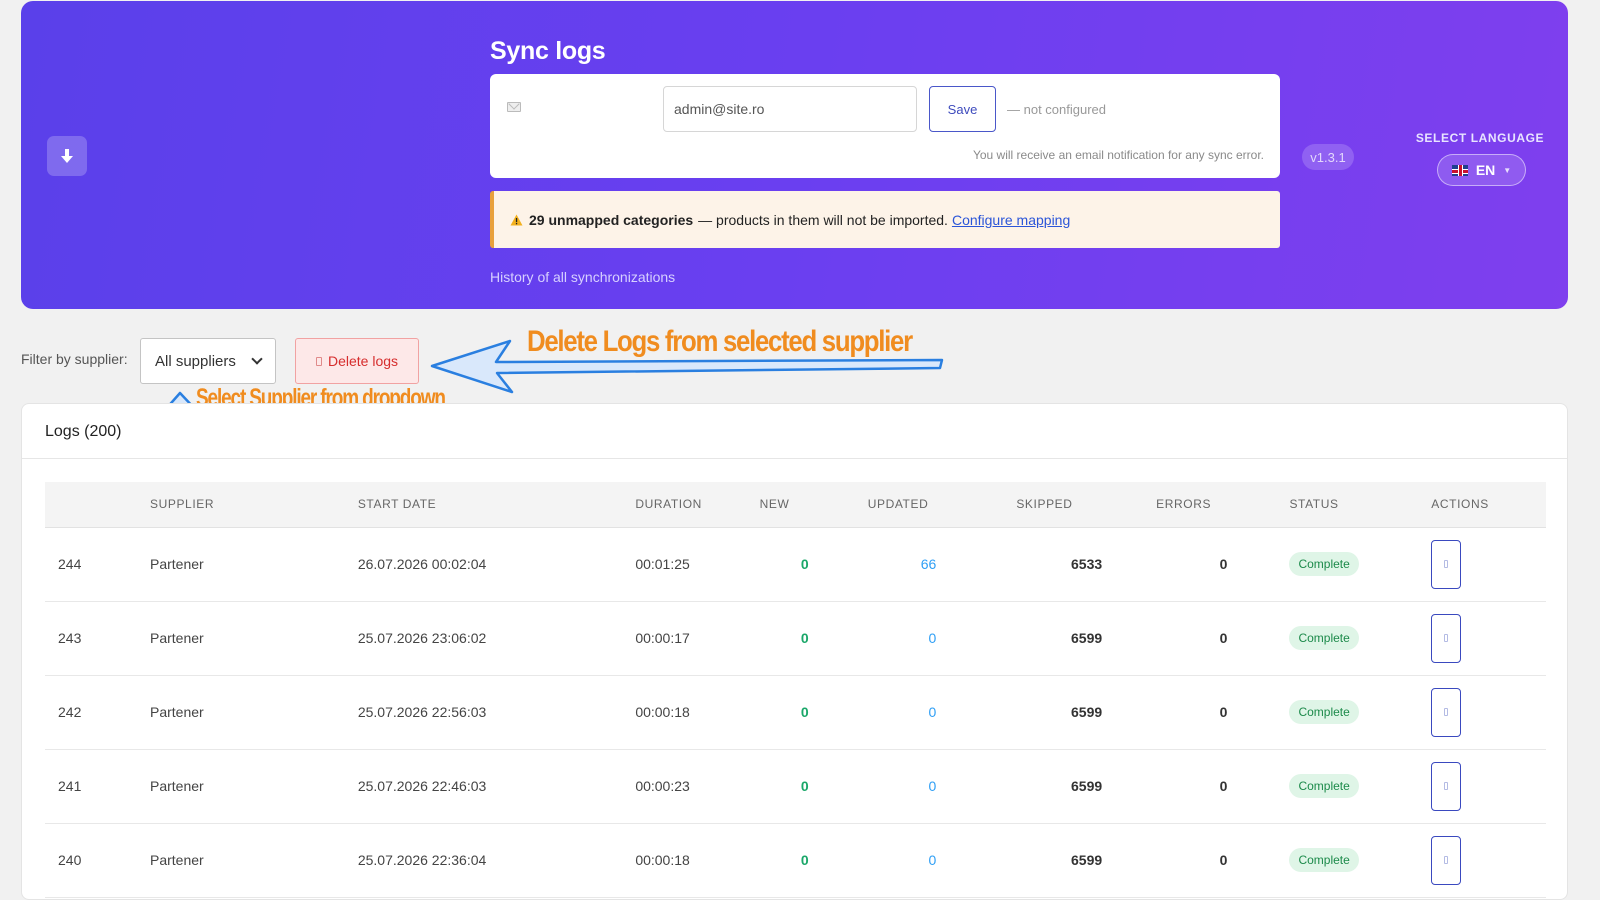 The height and width of the screenshot is (900, 1600). What do you see at coordinates (516, 219) in the screenshot?
I see `warning-icon` at bounding box center [516, 219].